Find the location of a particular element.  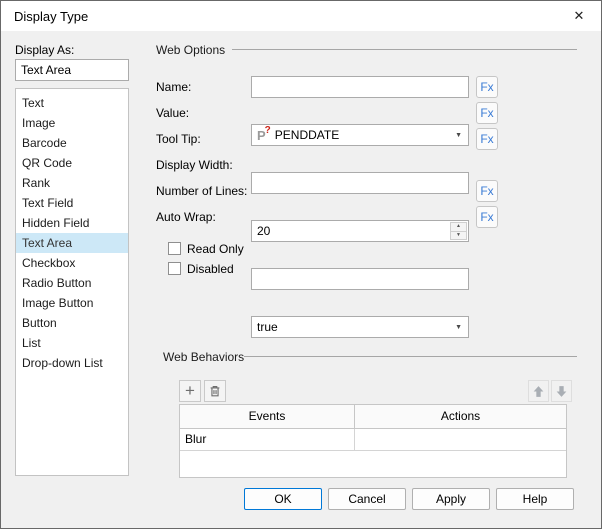

number-of-lines-input is located at coordinates (360, 279).